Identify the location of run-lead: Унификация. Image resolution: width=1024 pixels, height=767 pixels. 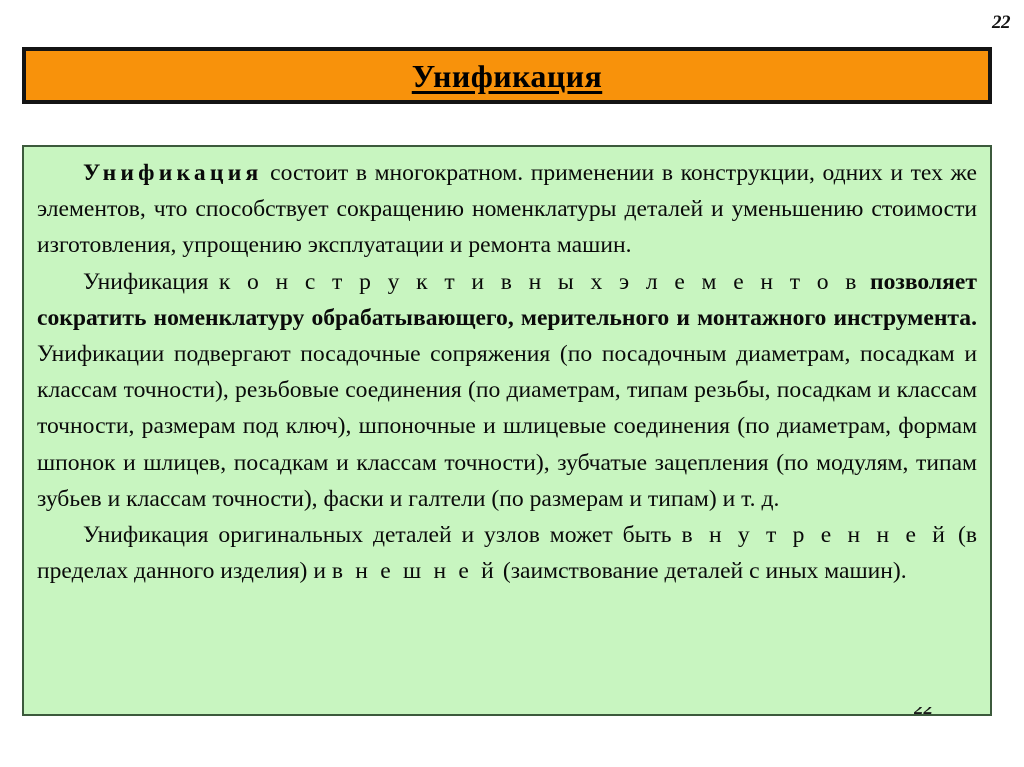
(151, 281).